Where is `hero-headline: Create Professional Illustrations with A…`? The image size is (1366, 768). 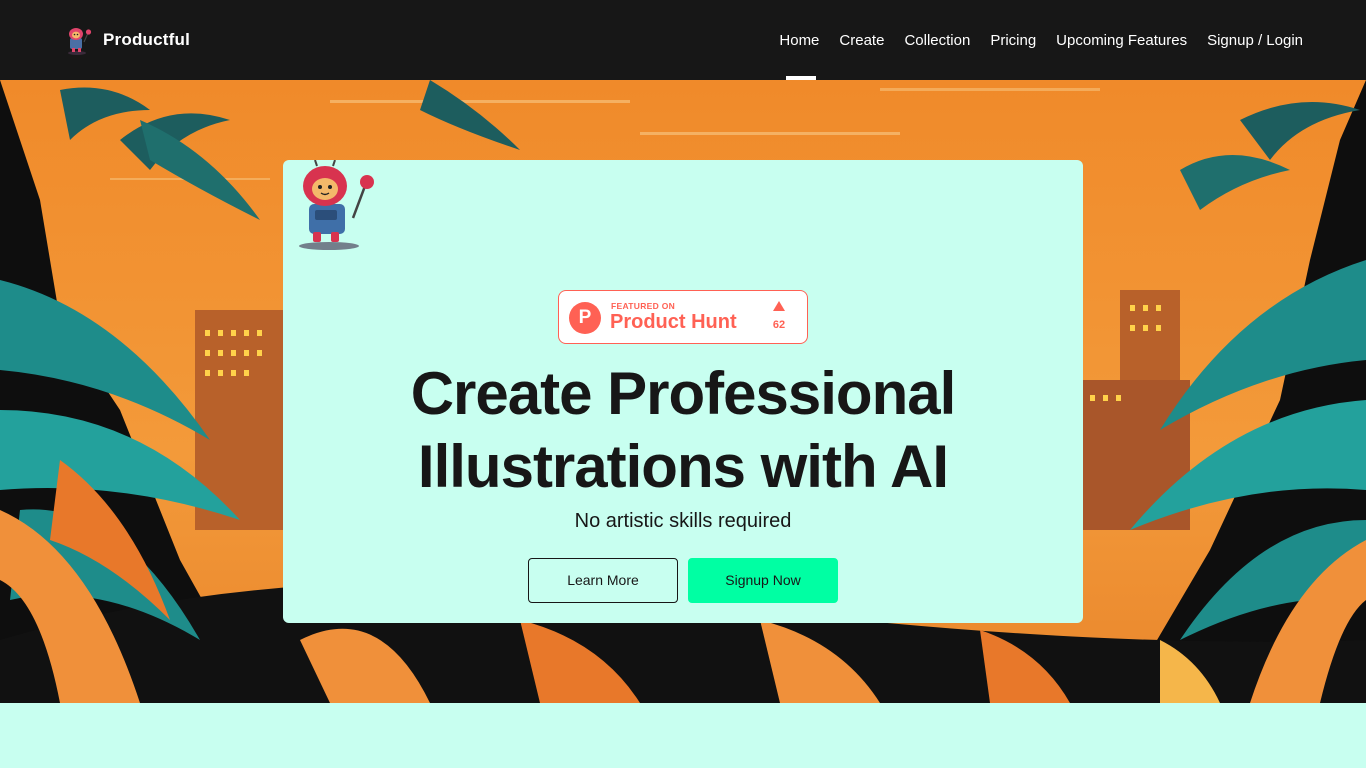
hero-headline: Create Professional Illustrations with A… is located at coordinates (683, 430).